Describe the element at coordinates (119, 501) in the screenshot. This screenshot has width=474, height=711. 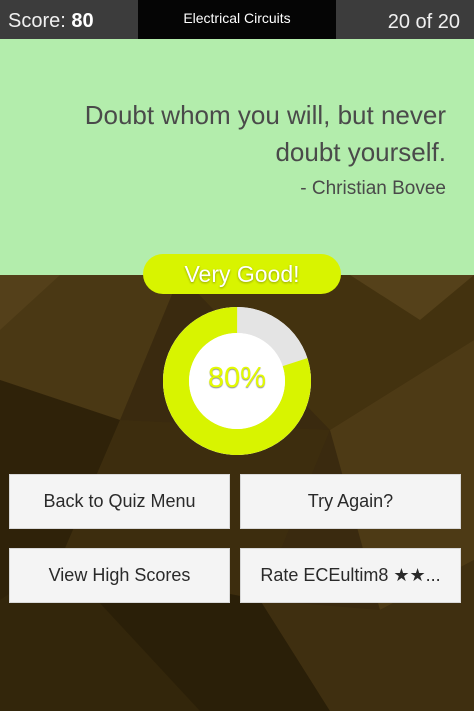
I see `back-to-quiz-menu-button: Back to Quiz Menu` at that location.